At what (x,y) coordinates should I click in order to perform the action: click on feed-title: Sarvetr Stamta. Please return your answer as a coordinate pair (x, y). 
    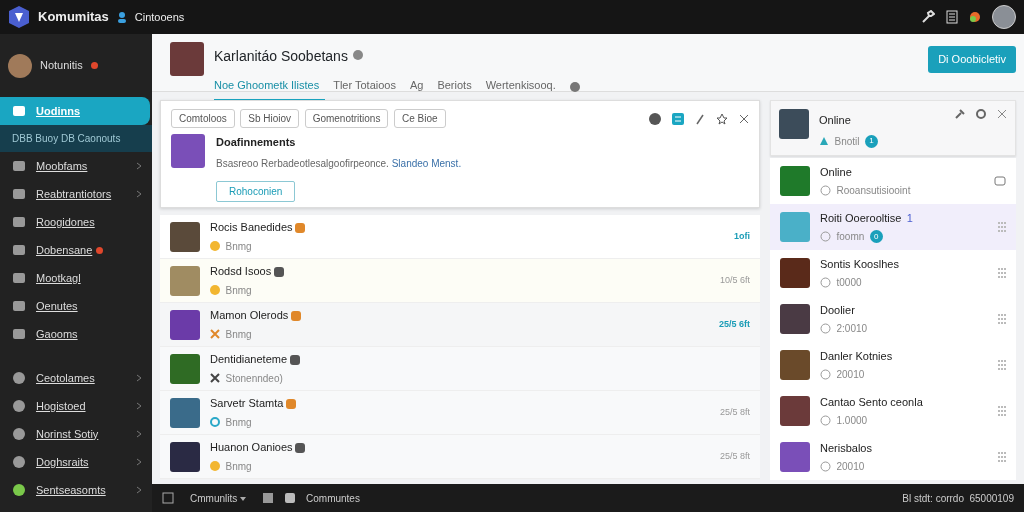
    Looking at the image, I should click on (247, 404).